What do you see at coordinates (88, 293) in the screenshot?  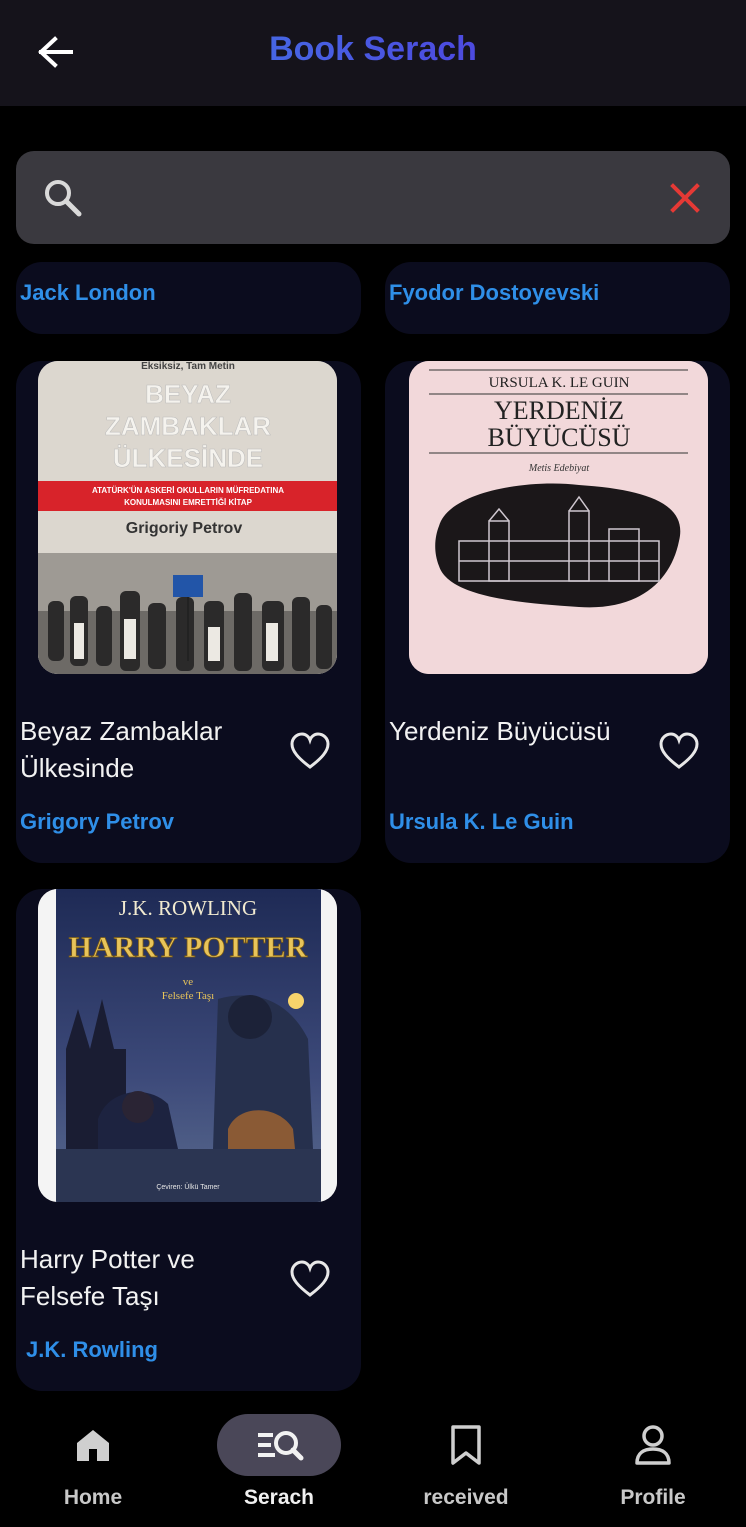 I see `book-author: Jack London` at bounding box center [88, 293].